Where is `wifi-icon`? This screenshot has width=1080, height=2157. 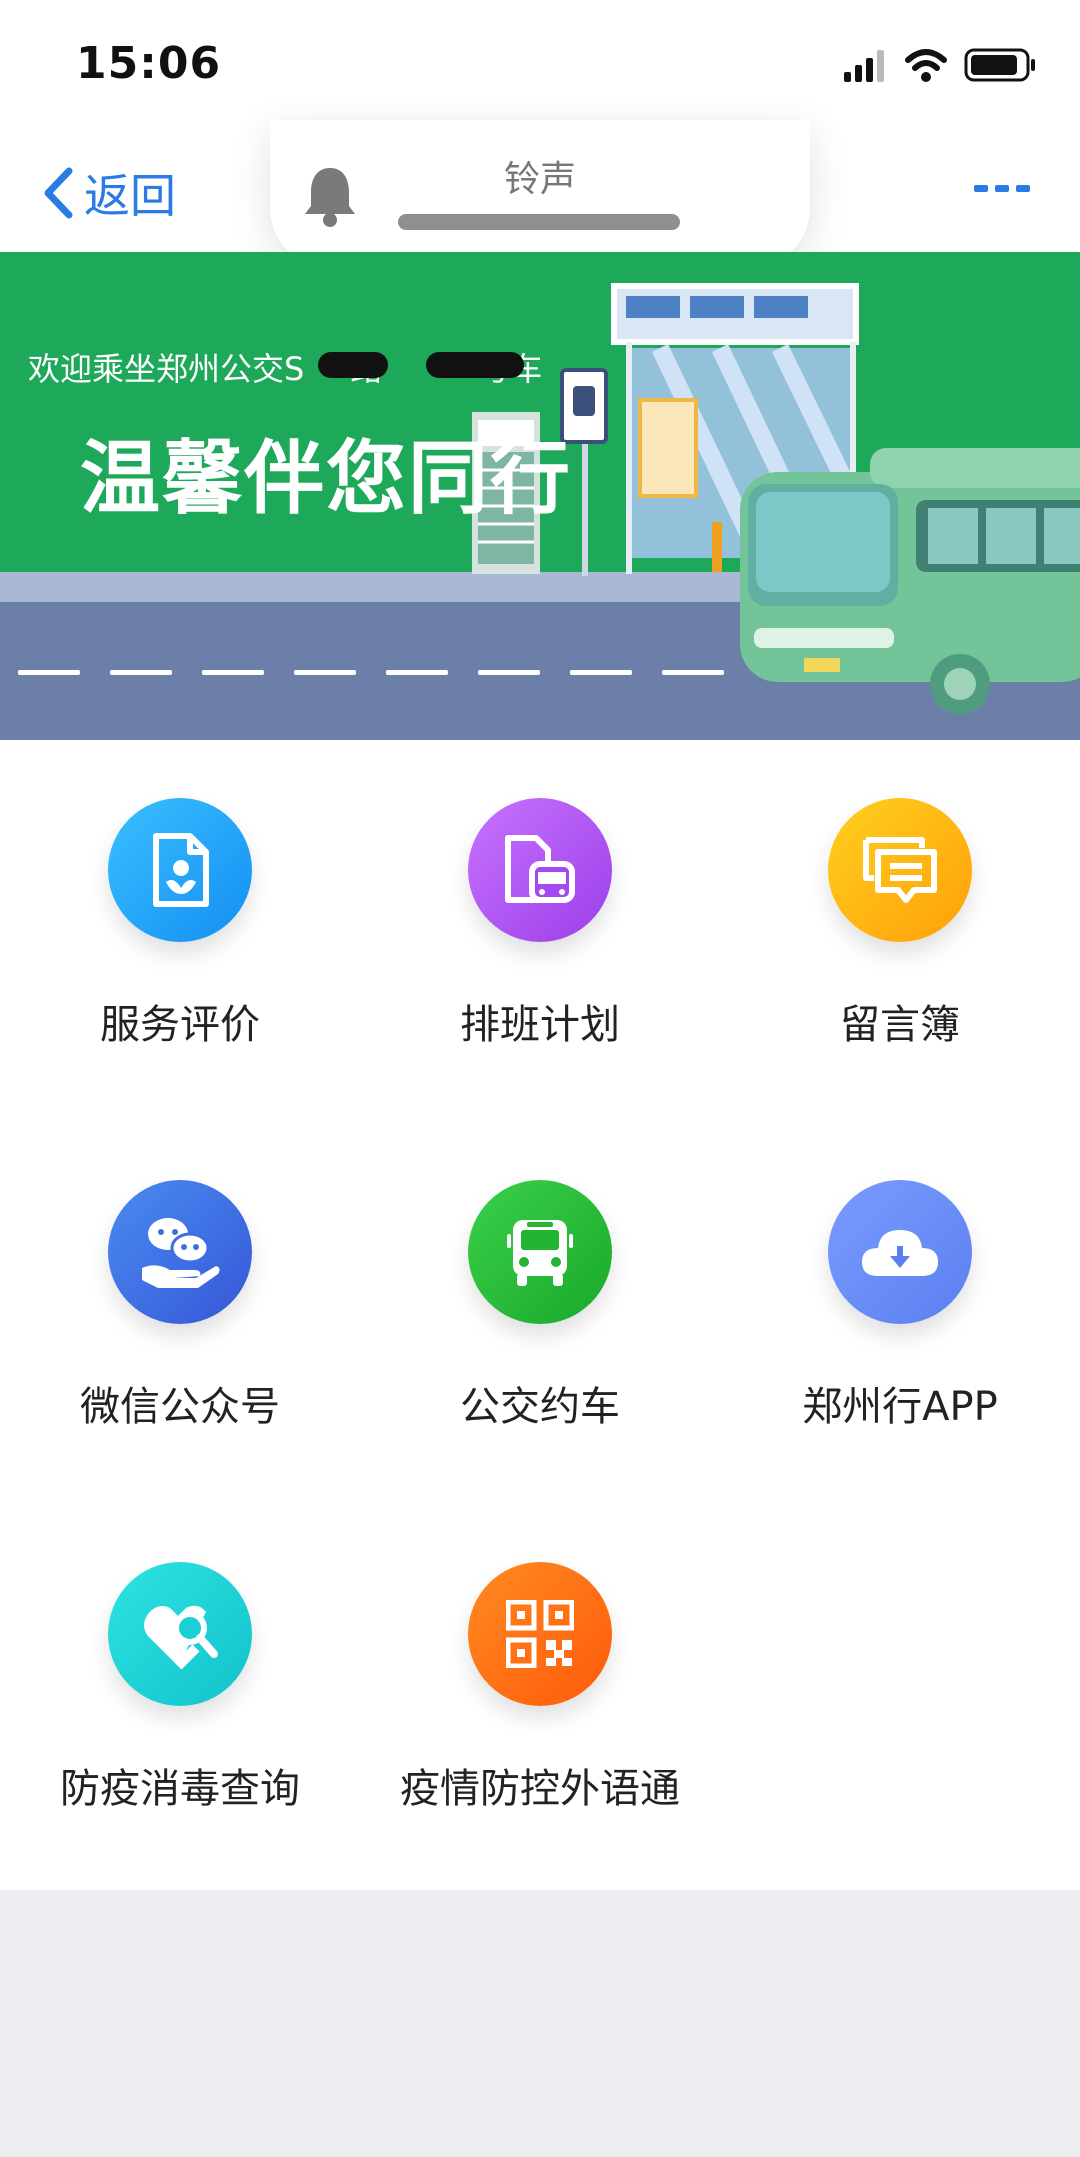 wifi-icon is located at coordinates (926, 65).